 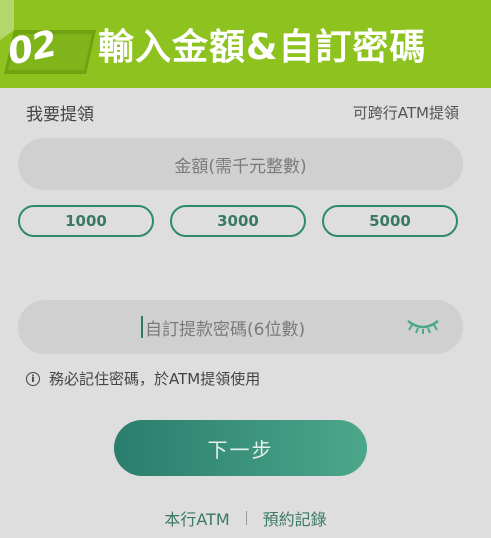 I want to click on password-hint: i 務必記住密碼，於ATM提領使用, so click(x=143, y=378).